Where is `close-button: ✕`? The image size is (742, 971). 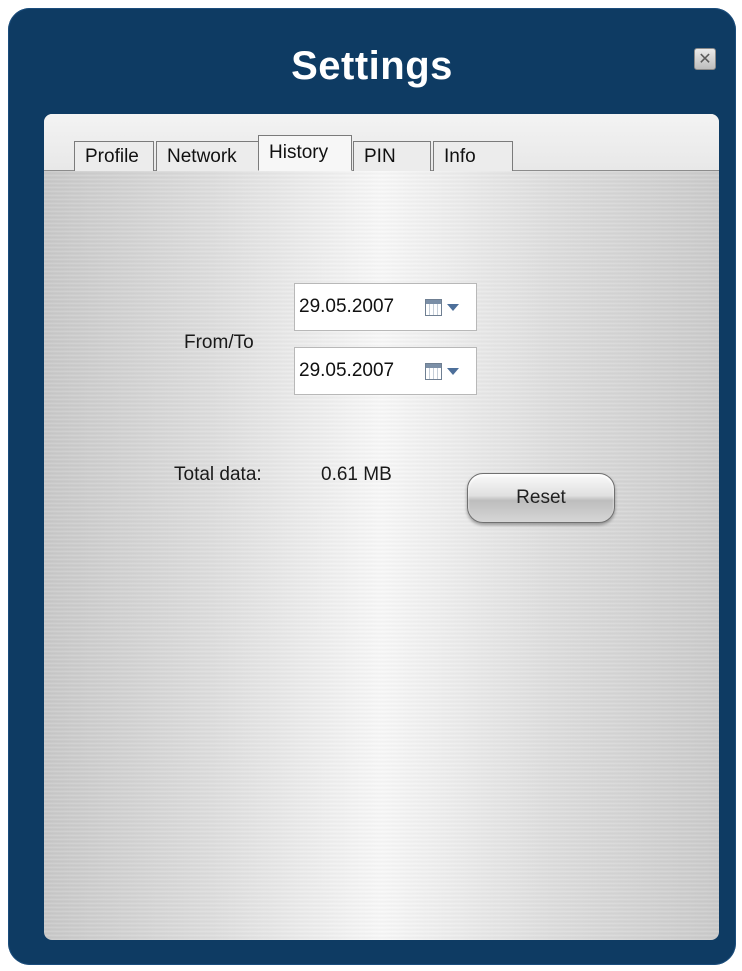
close-button: ✕ is located at coordinates (705, 59).